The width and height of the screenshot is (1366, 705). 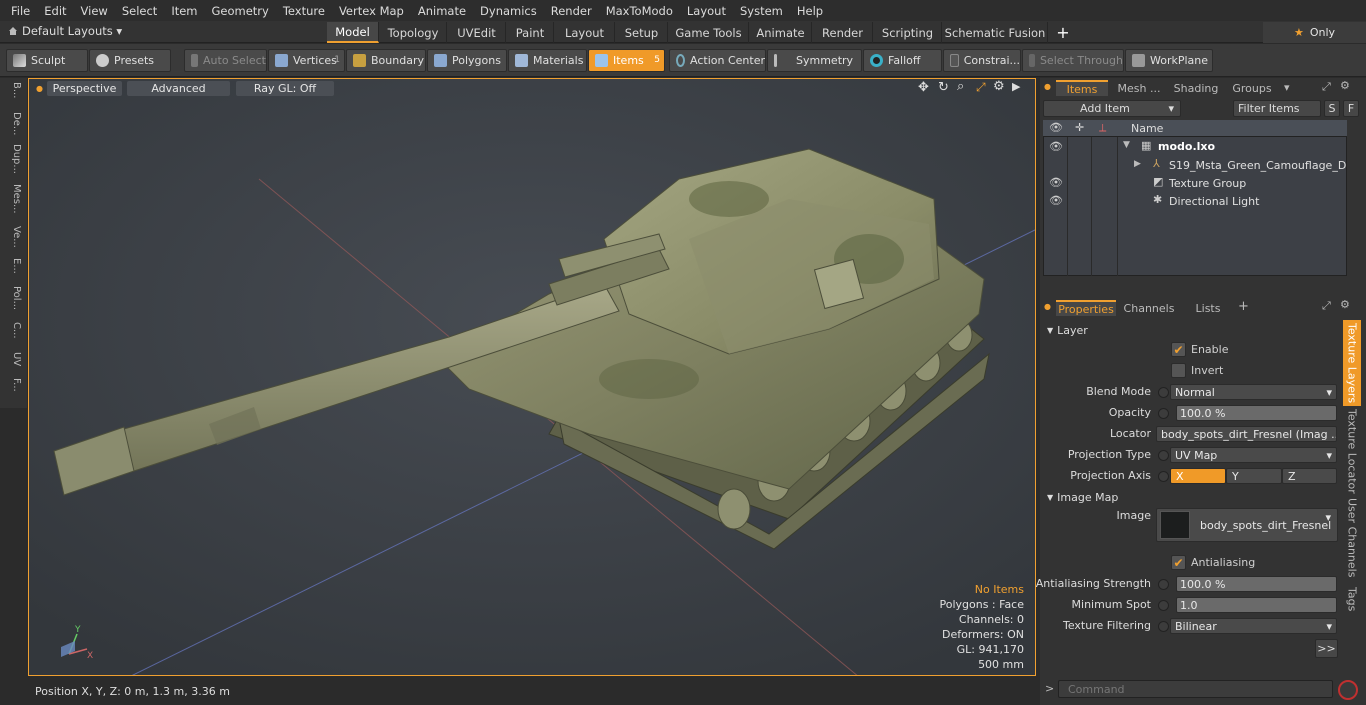 What do you see at coordinates (1163, 605) in the screenshot?
I see `minimum-spot-radio` at bounding box center [1163, 605].